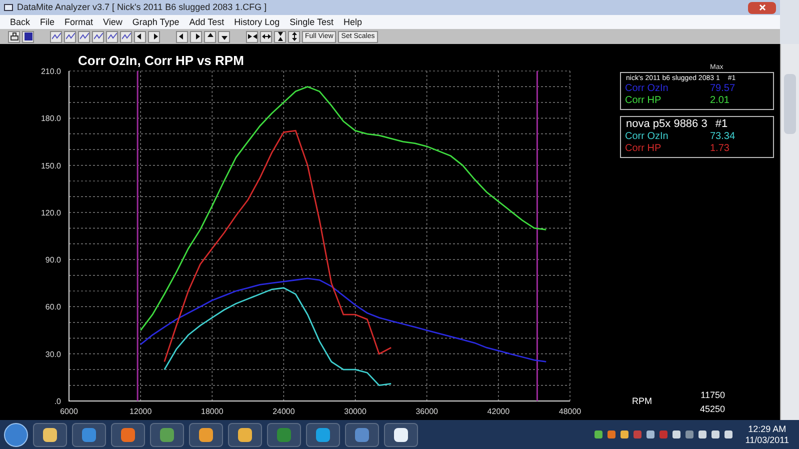 The height and width of the screenshot is (449, 799). Describe the element at coordinates (57, 401) in the screenshot. I see `tick-label: .0` at that location.